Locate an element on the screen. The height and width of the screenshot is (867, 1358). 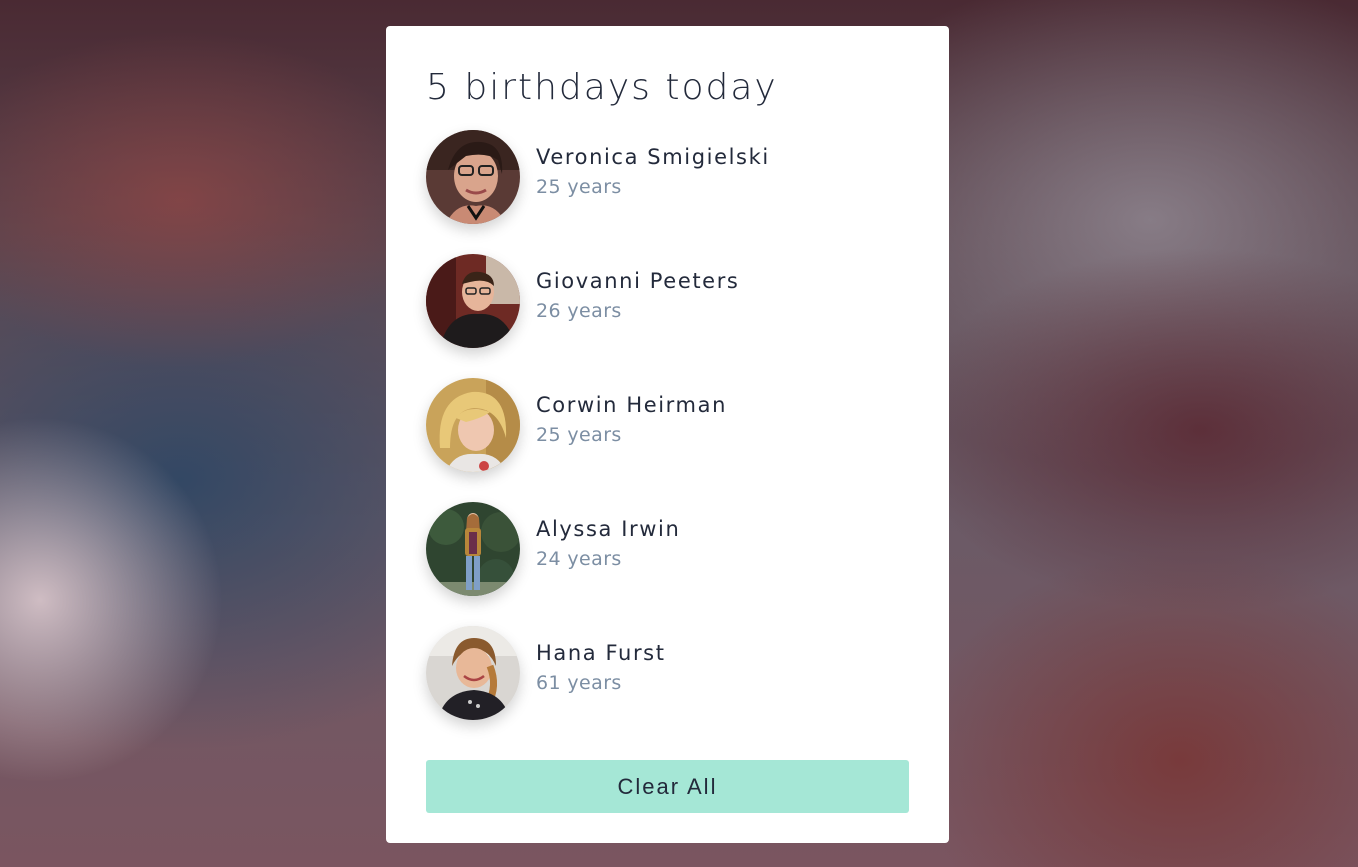
person-age: 61 years is located at coordinates (579, 683).